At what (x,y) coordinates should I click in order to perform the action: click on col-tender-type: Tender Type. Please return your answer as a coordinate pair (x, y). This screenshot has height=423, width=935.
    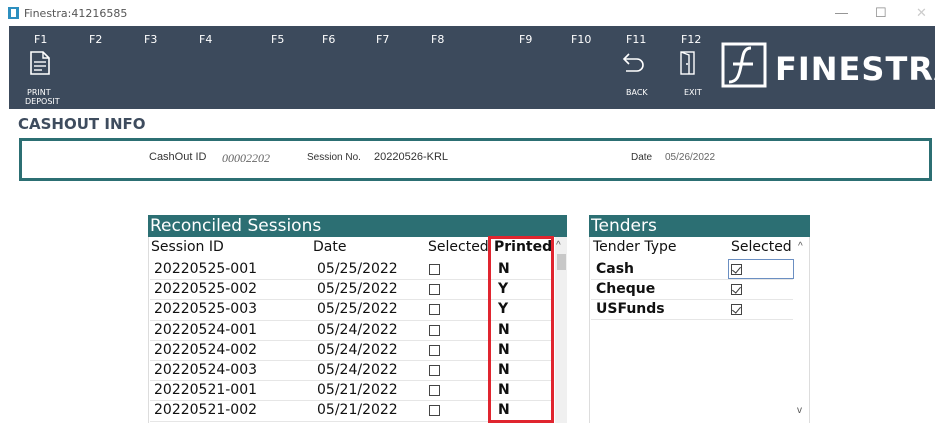
    Looking at the image, I should click on (635, 247).